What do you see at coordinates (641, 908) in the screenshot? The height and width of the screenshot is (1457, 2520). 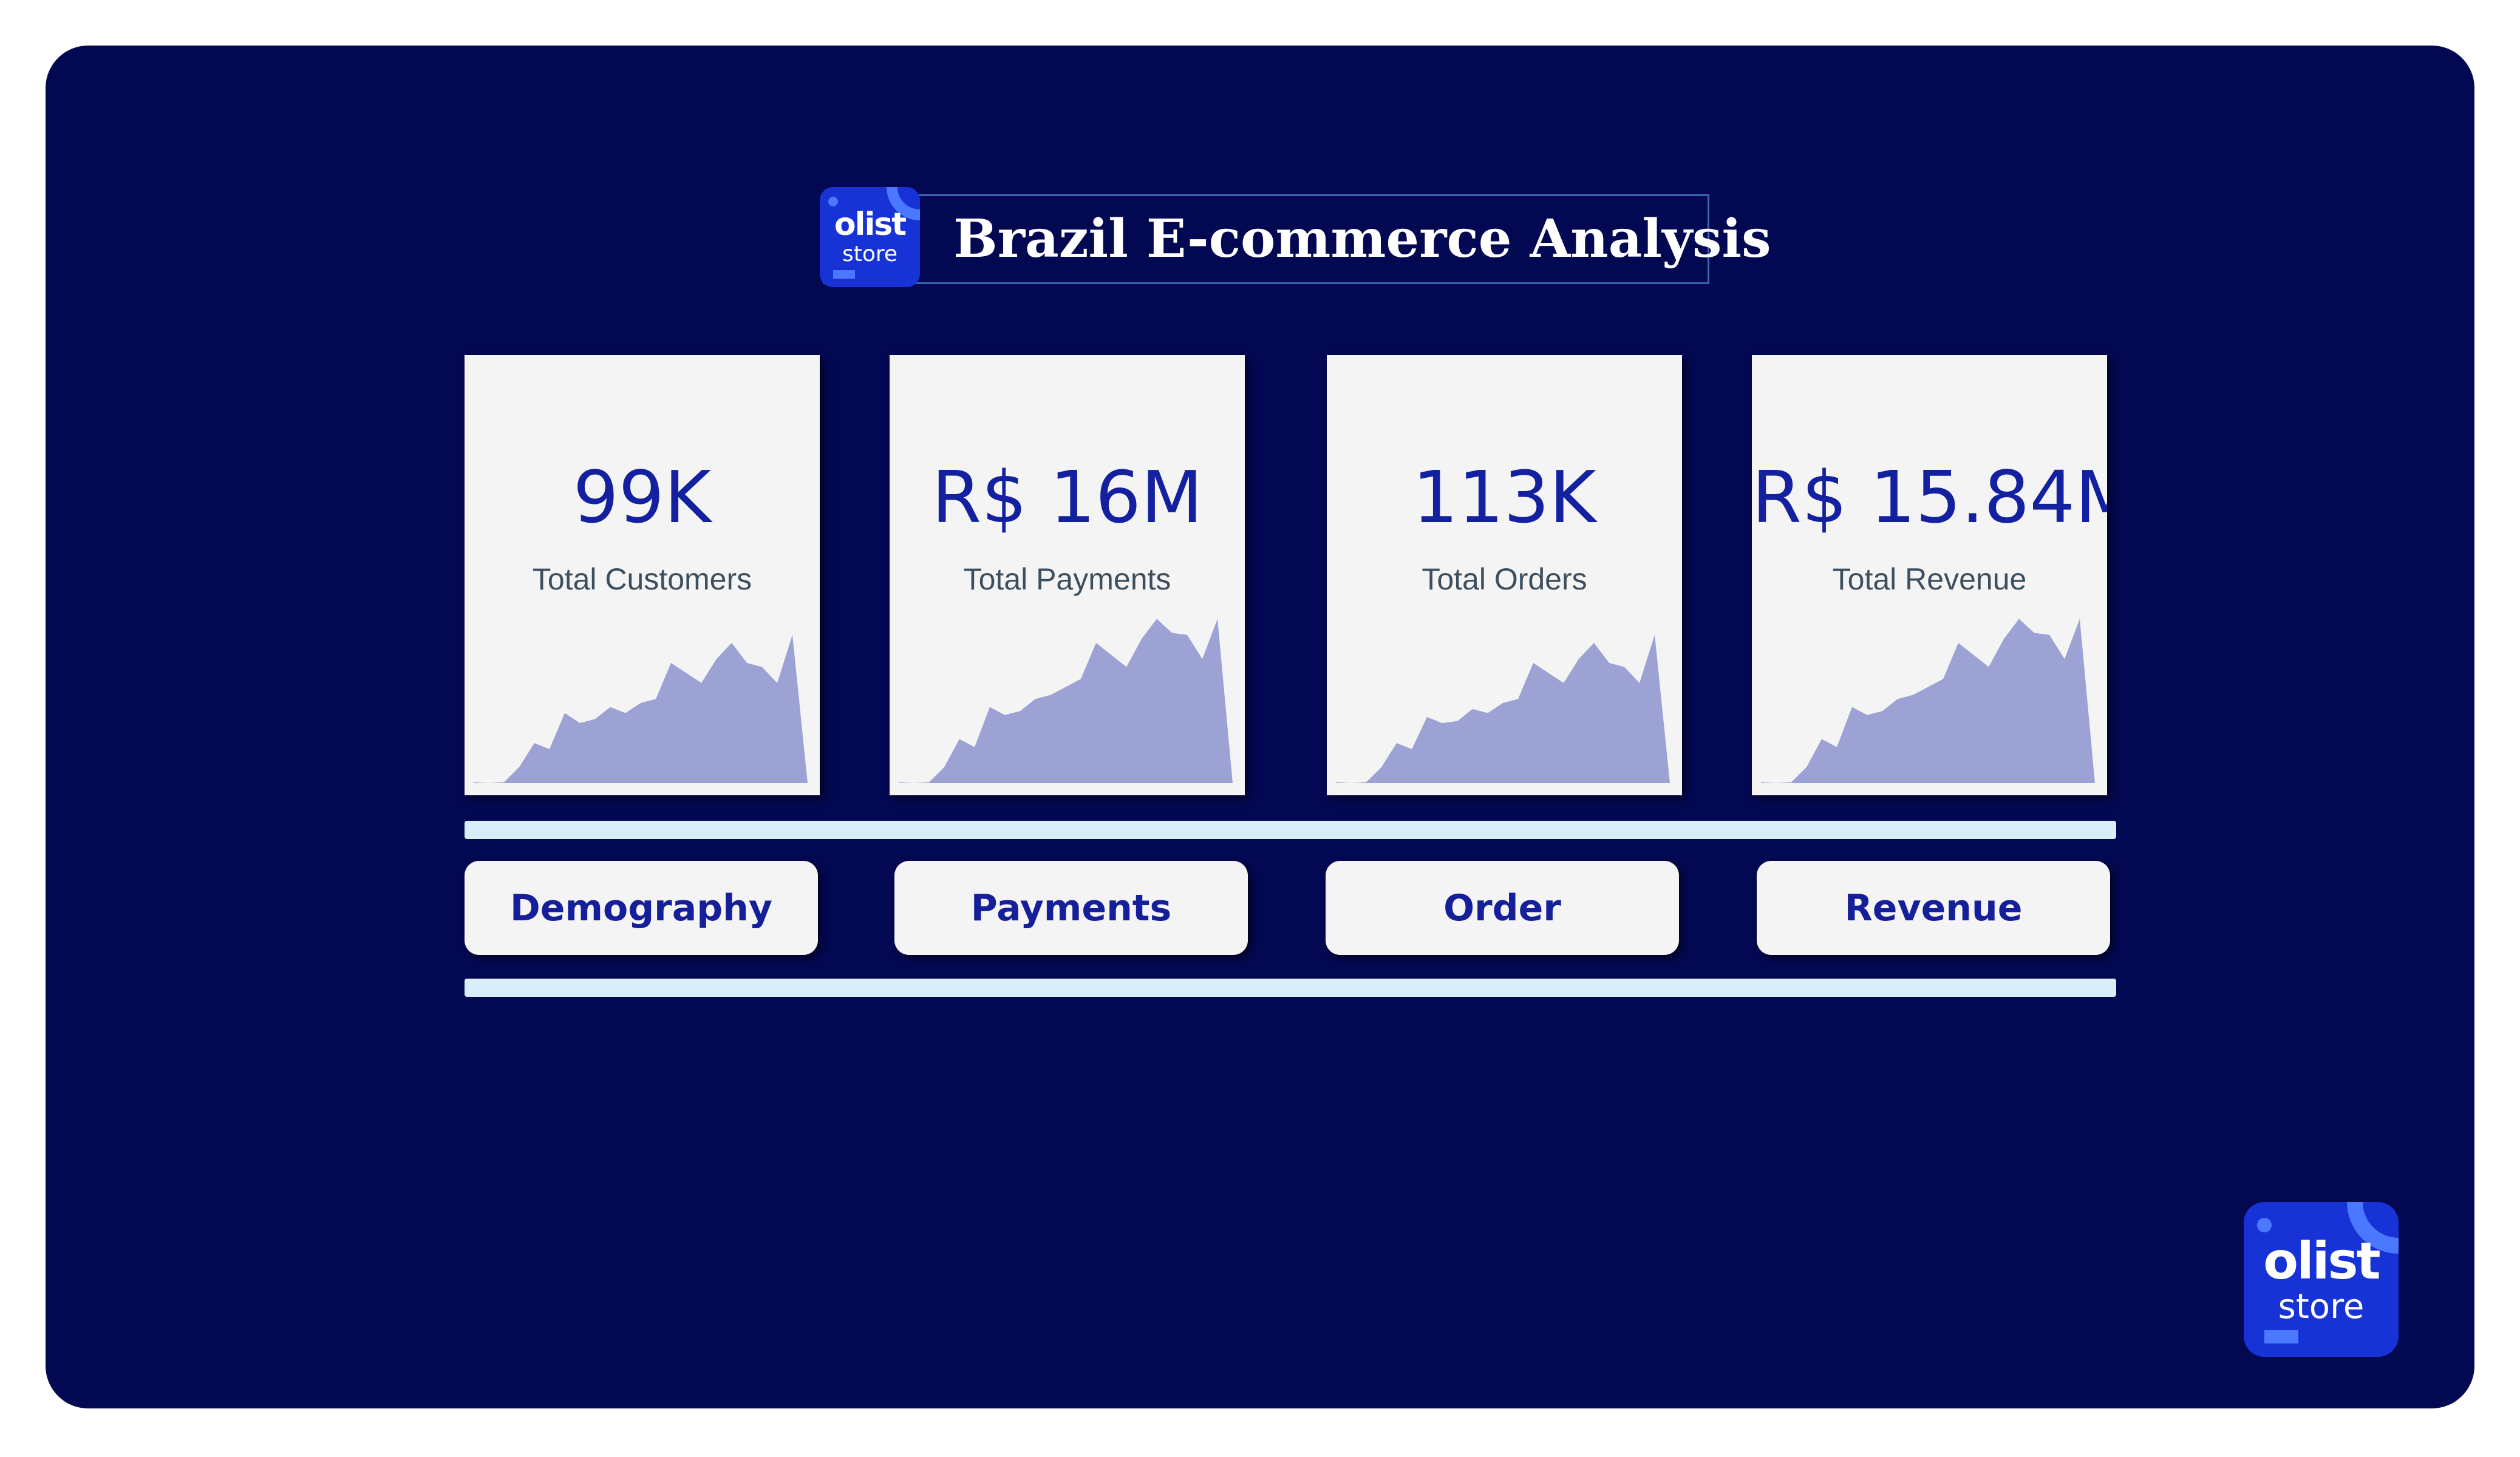 I see `demography-button: Demography` at bounding box center [641, 908].